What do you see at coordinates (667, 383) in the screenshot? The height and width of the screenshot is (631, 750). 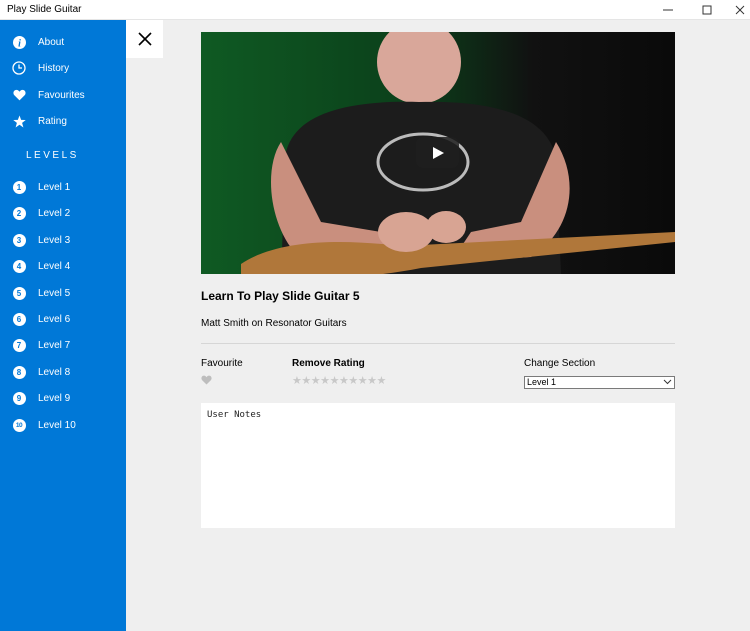 I see `chevron-down-icon` at bounding box center [667, 383].